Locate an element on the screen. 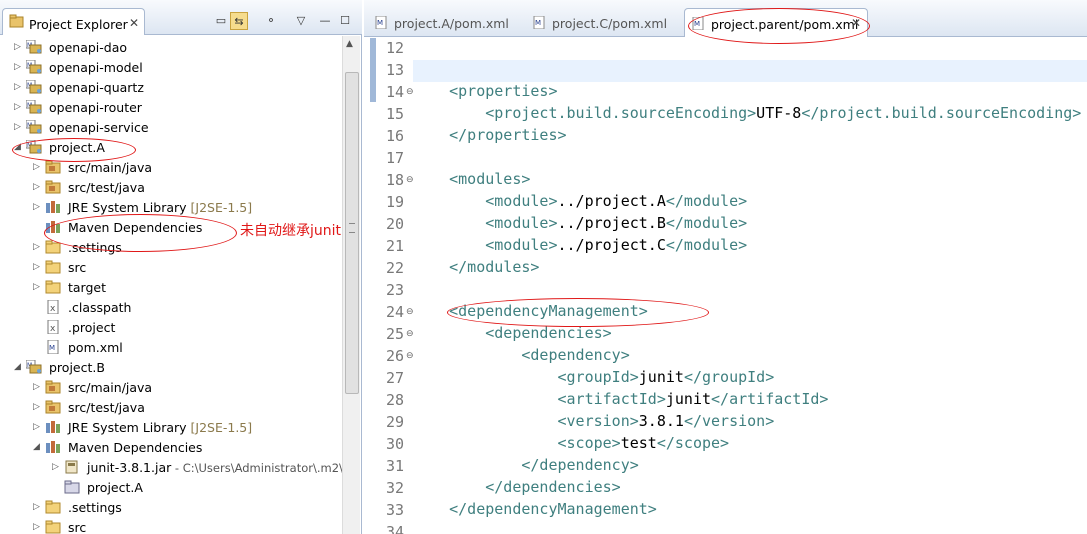 The height and width of the screenshot is (534, 1087). xml-tag: </module> is located at coordinates (706, 201).